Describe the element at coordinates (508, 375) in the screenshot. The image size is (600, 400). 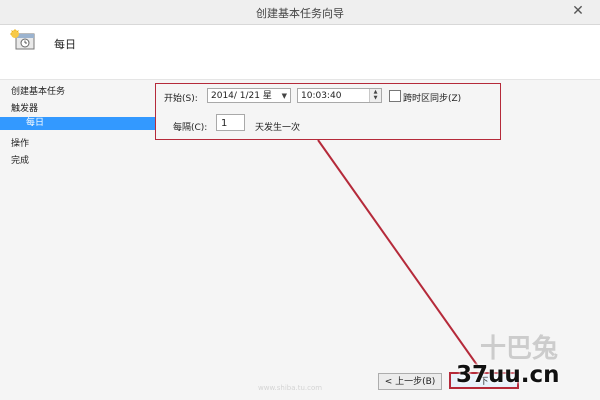
I see `watermark-logo: 37uu.cn` at that location.